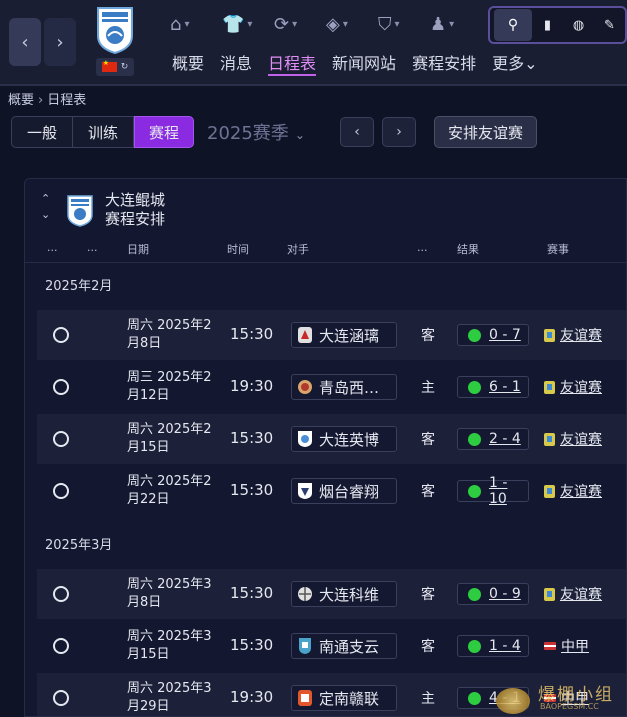  I want to click on opponent-chip: 南通支云, so click(344, 646).